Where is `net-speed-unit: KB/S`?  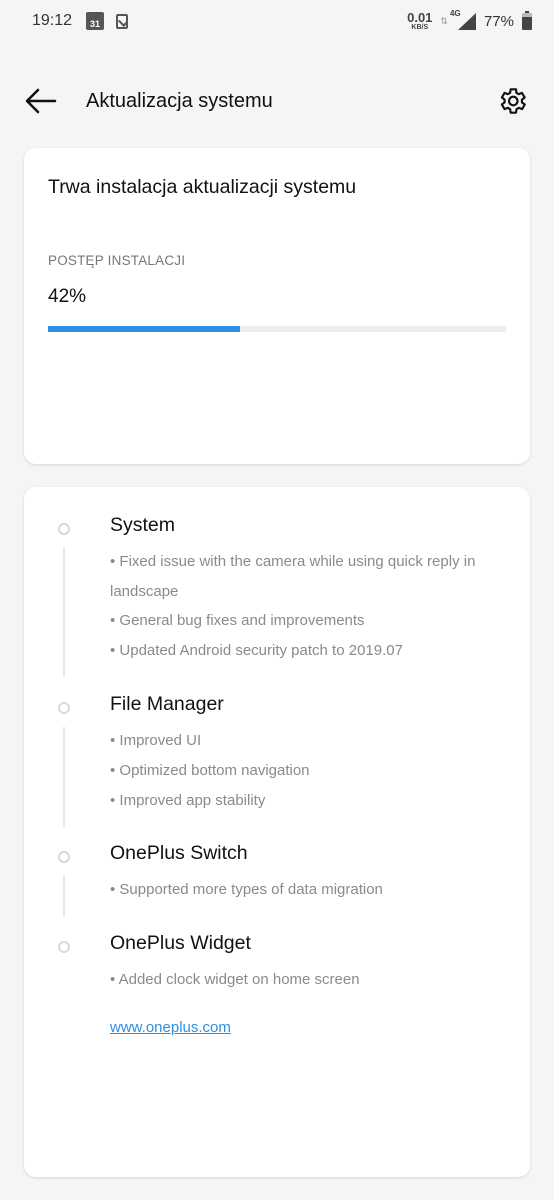
net-speed-unit: KB/S is located at coordinates (420, 27).